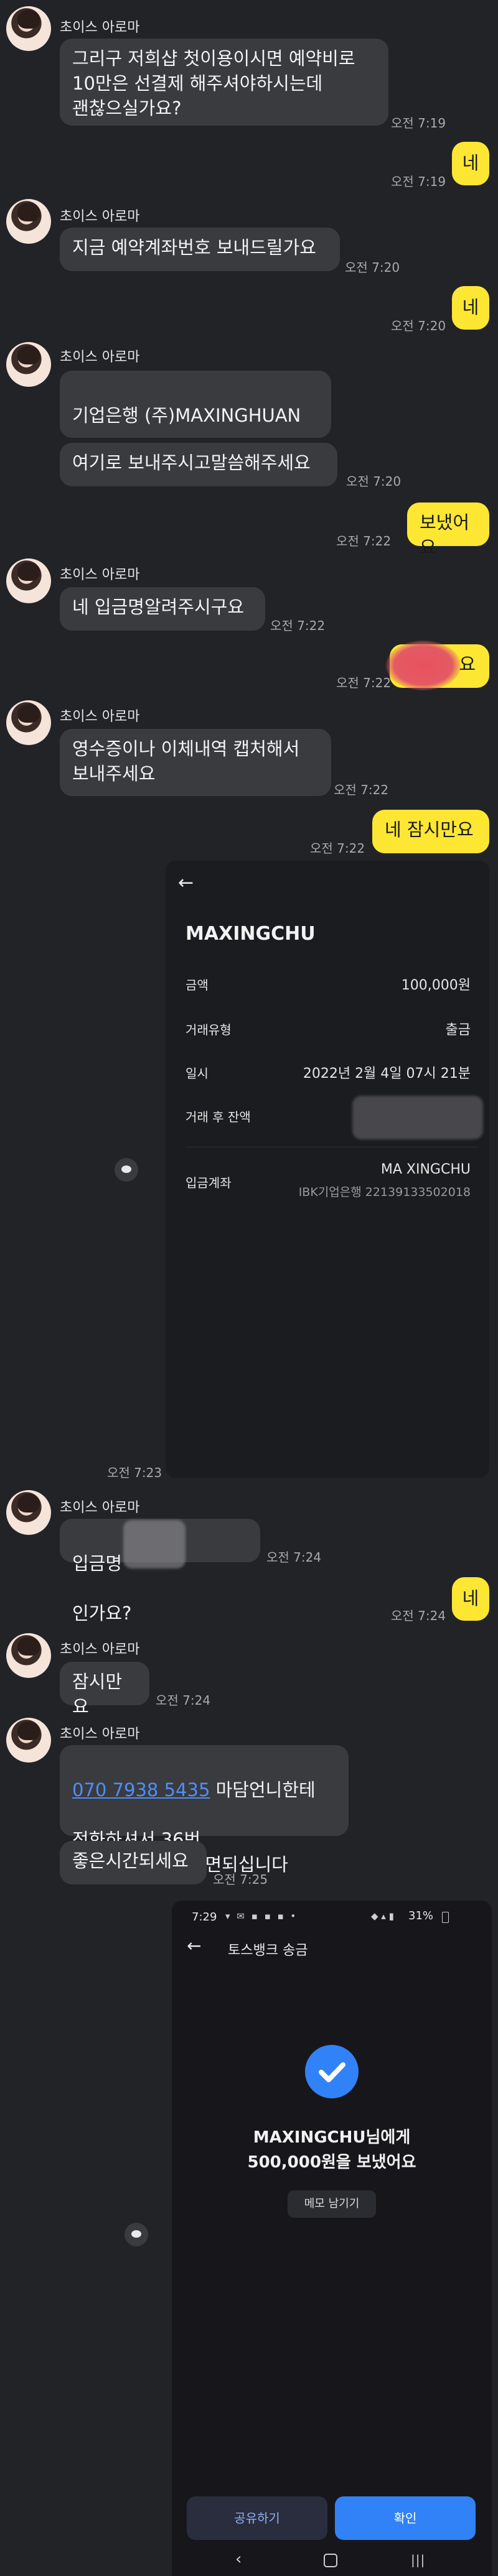 The image size is (498, 2576). What do you see at coordinates (198, 986) in the screenshot?
I see `amount-label: 금액` at bounding box center [198, 986].